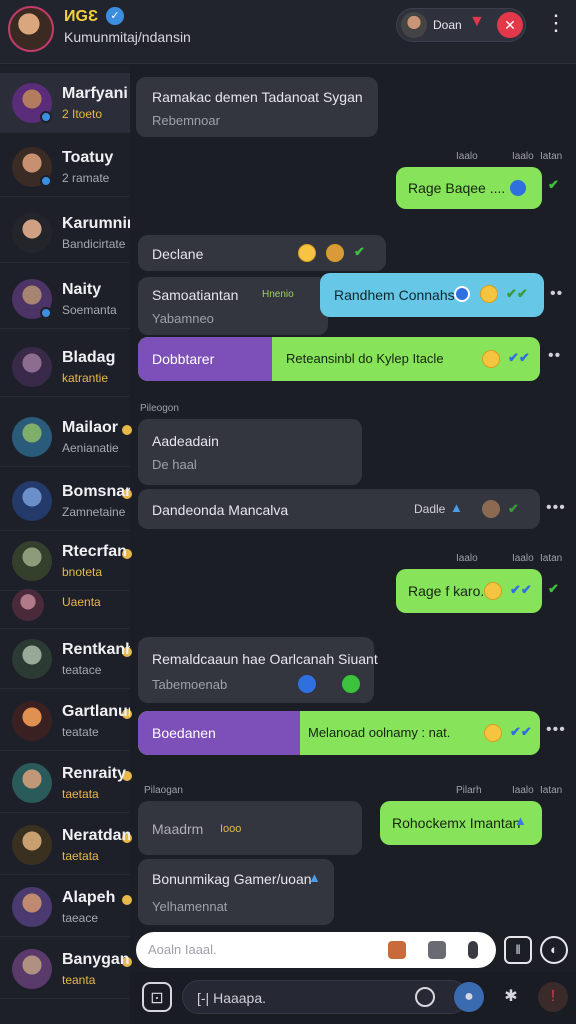 This screenshot has height=1024, width=576. What do you see at coordinates (518, 950) in the screenshot?
I see `attachment-icon: ‖` at bounding box center [518, 950].